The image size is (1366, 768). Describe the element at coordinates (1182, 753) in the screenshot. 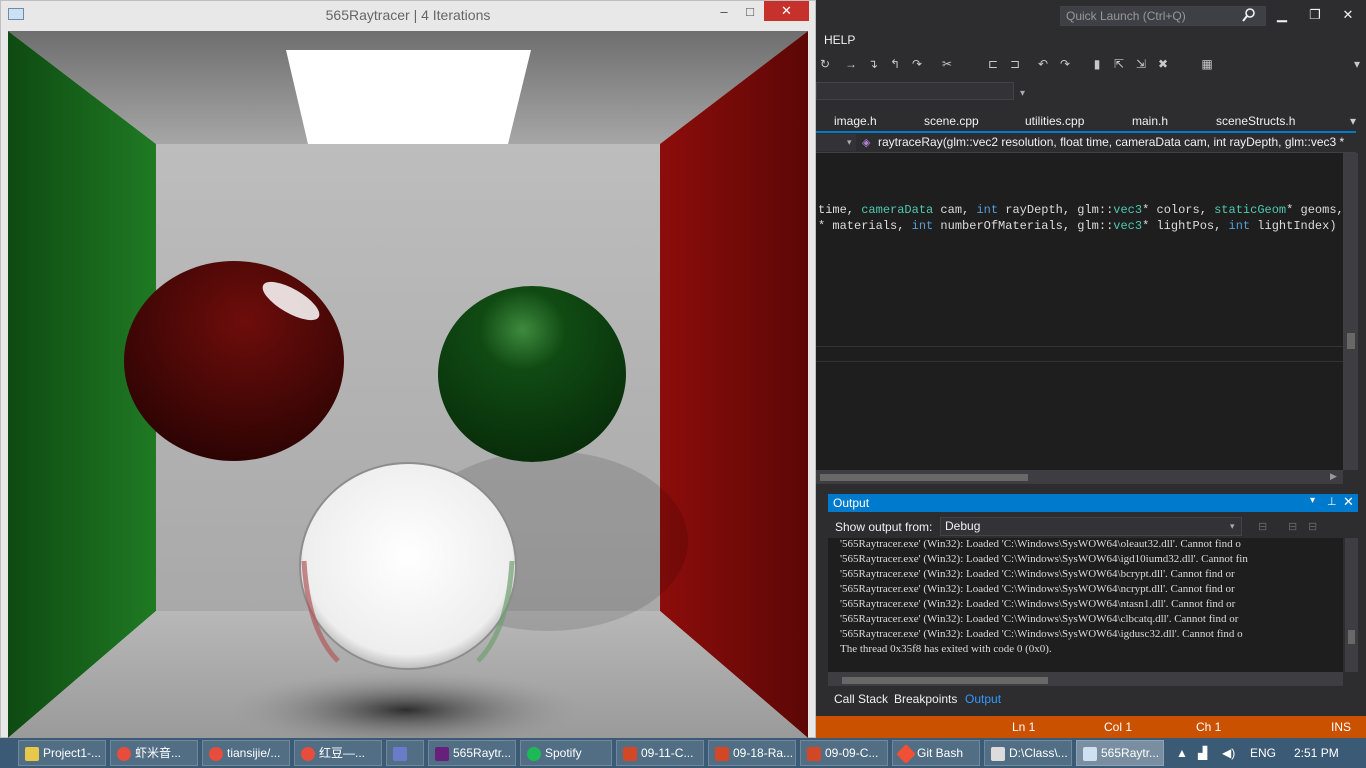

I see `show-hidden-icons-icon: ▲` at that location.